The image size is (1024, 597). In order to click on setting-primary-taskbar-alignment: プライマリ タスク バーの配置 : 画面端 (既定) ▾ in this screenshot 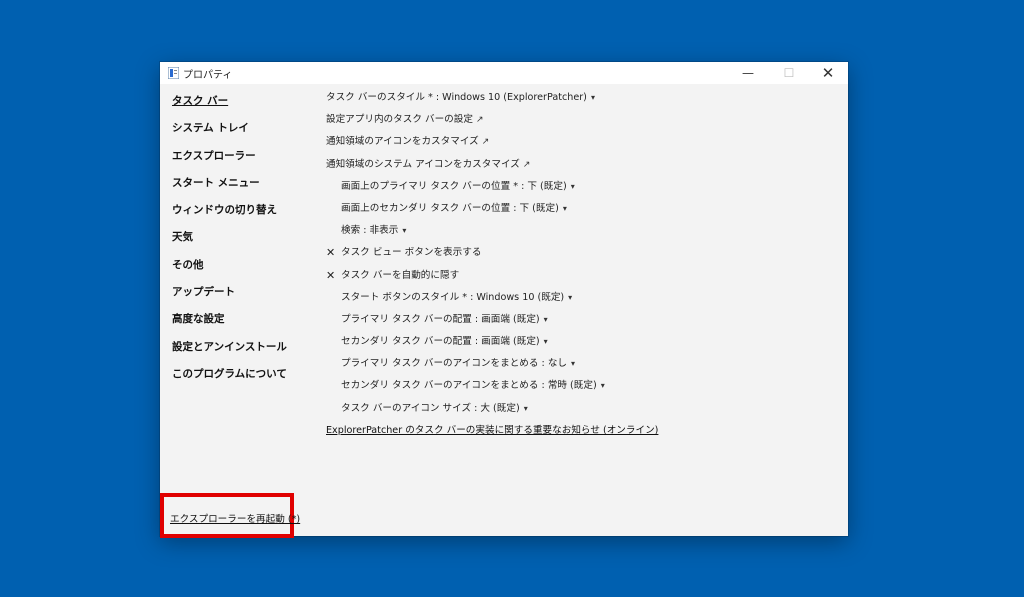, I will do `click(581, 323)`.